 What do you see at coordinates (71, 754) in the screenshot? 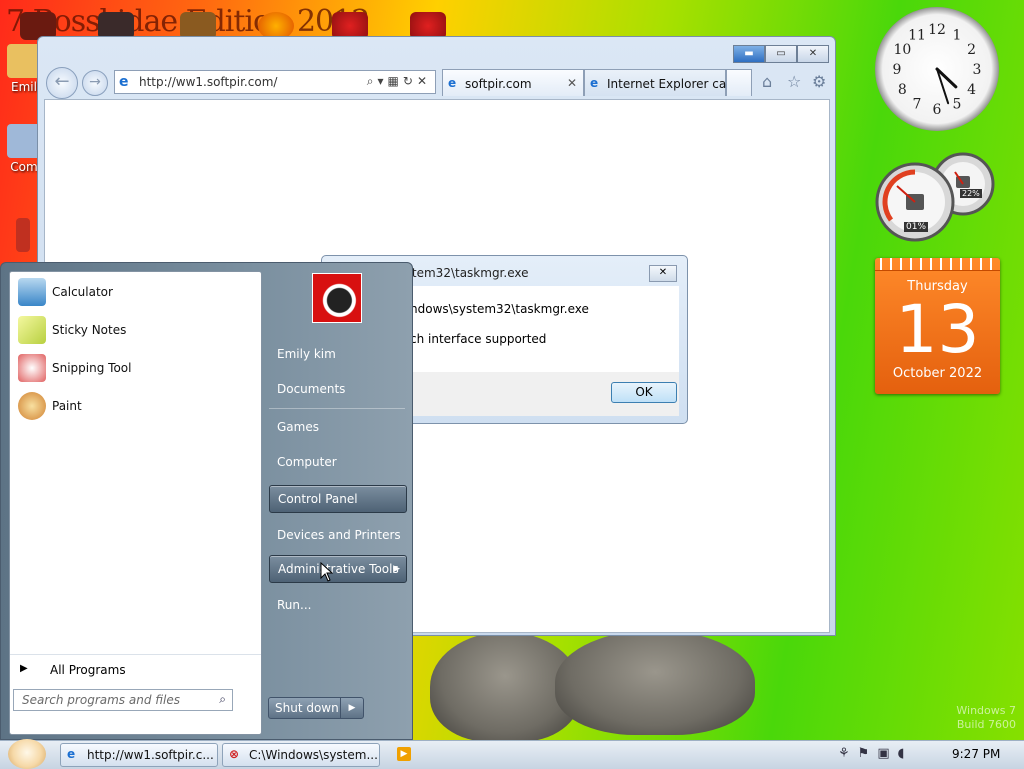
I see `ie-icon: e` at bounding box center [71, 754].